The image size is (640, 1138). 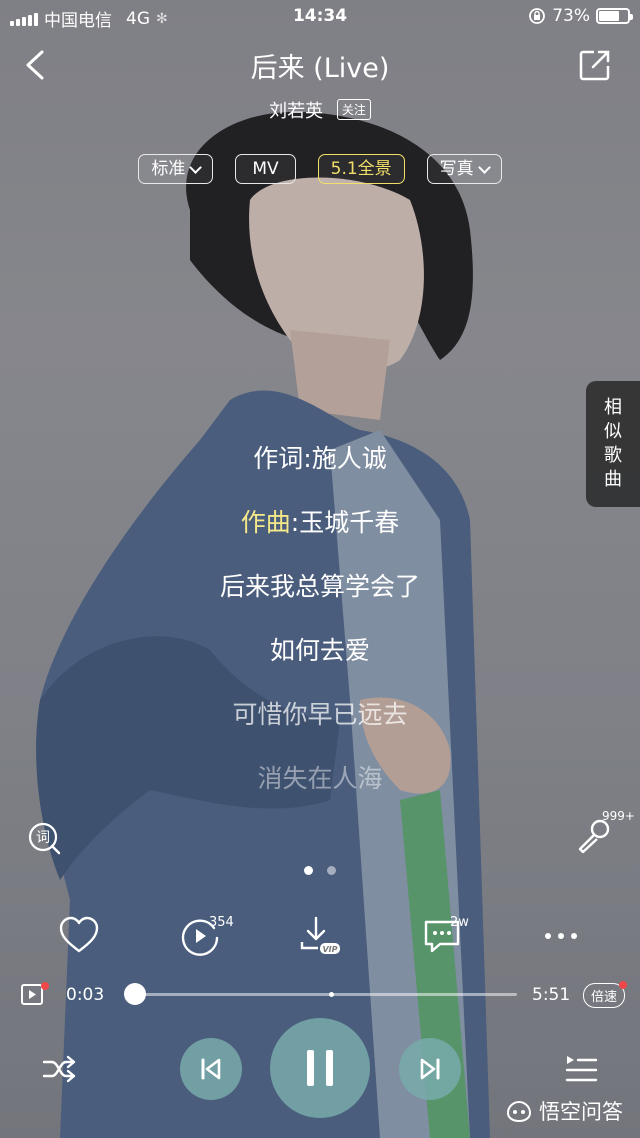 I want to click on follow-button: 关注, so click(x=353, y=109).